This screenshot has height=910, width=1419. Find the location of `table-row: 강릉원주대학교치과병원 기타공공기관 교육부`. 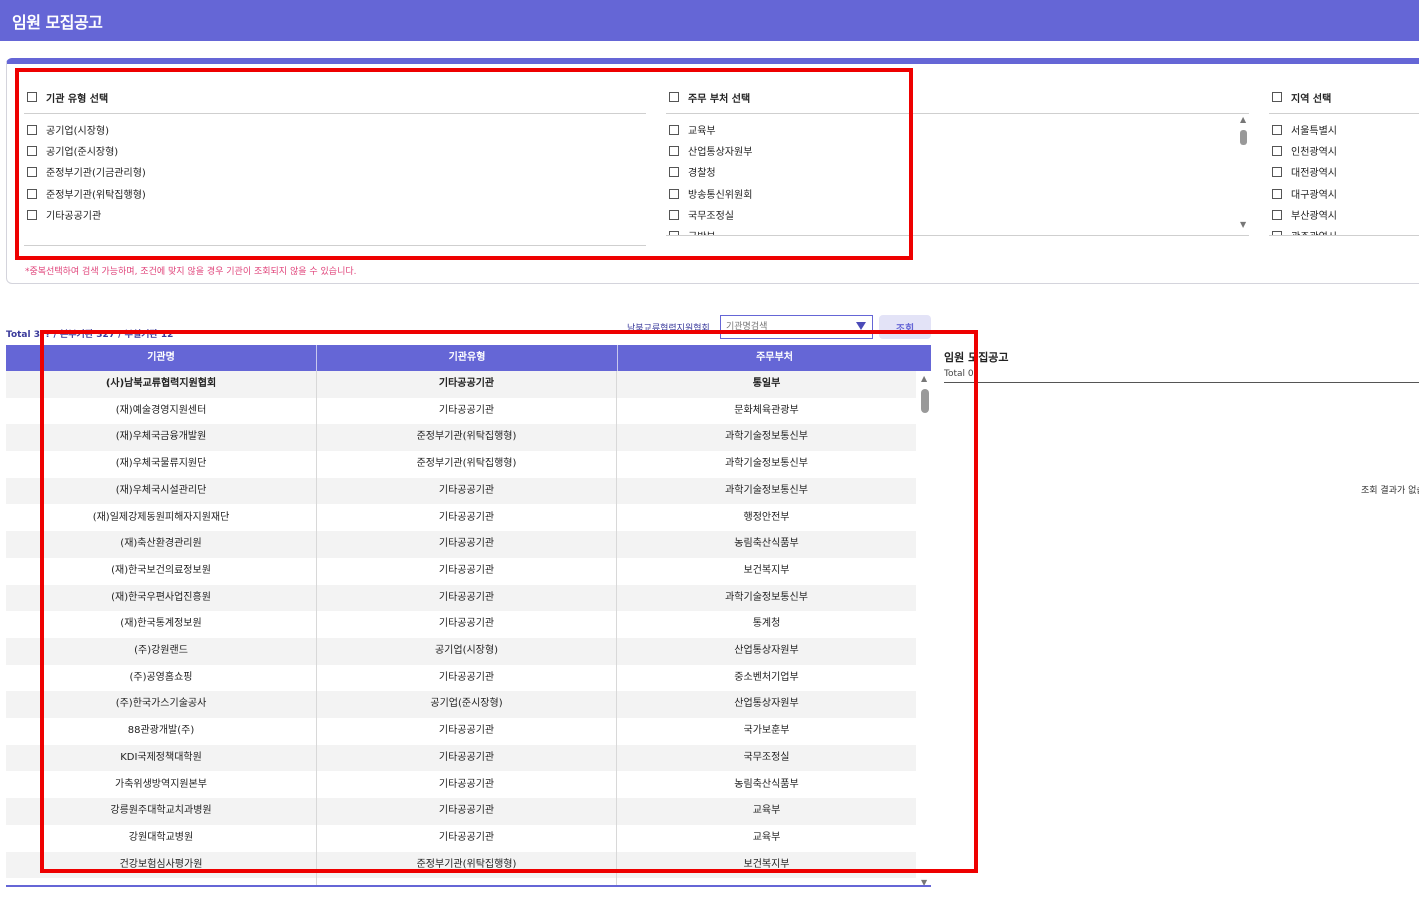

table-row: 강릉원주대학교치과병원 기타공공기관 교육부 is located at coordinates (461, 811).